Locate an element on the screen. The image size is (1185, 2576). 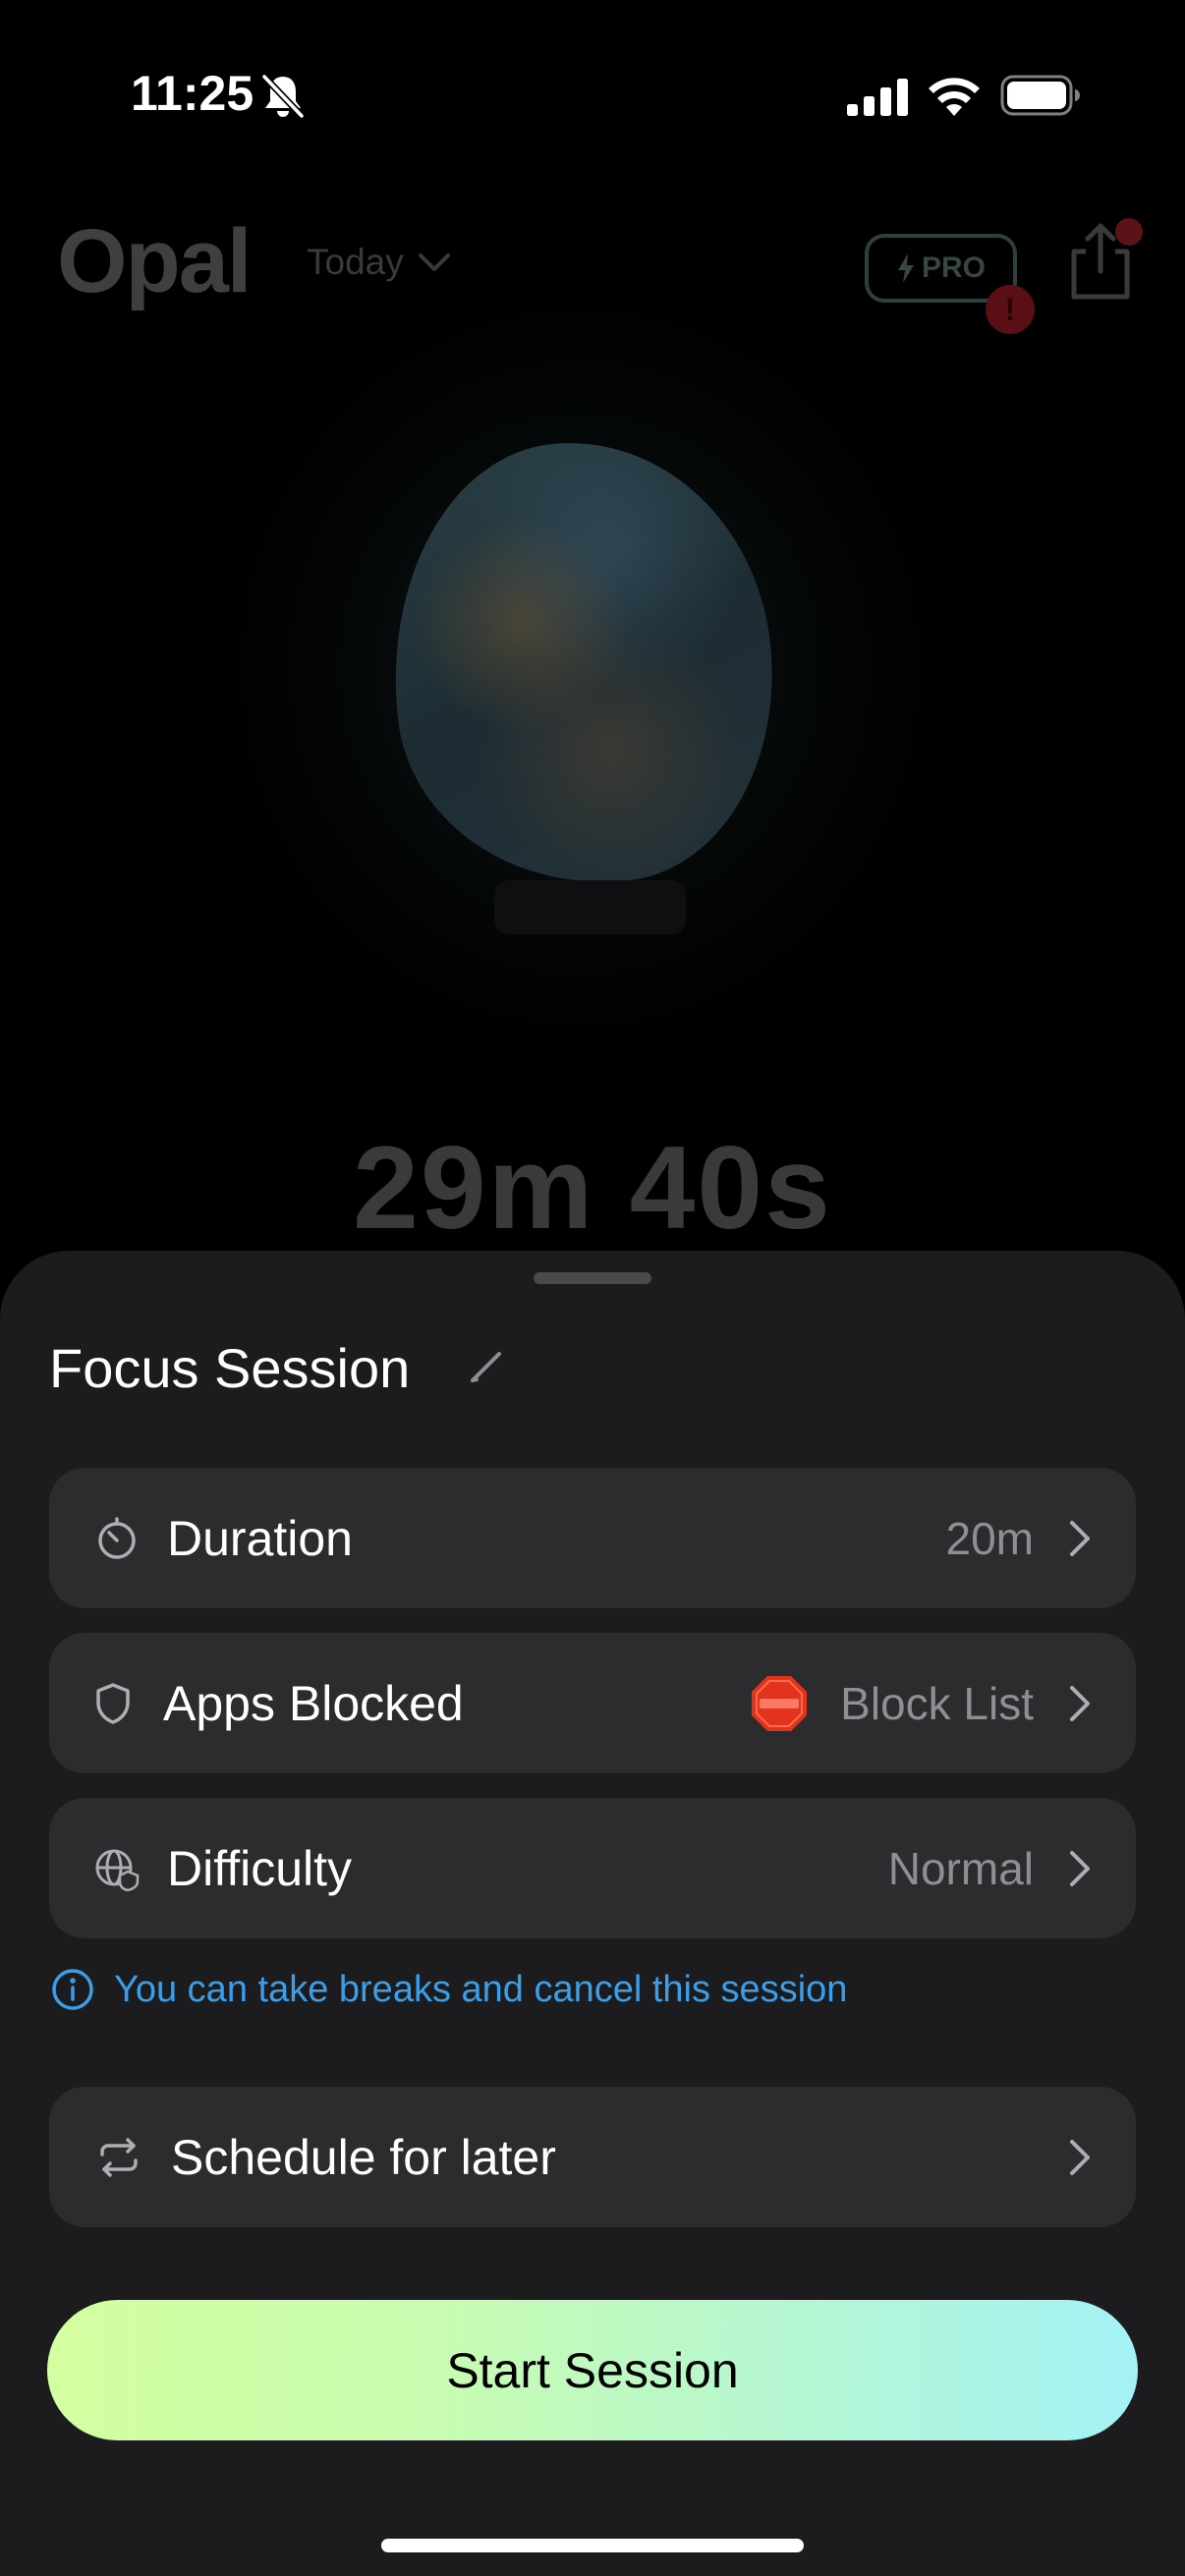
info-icon is located at coordinates (73, 1989).